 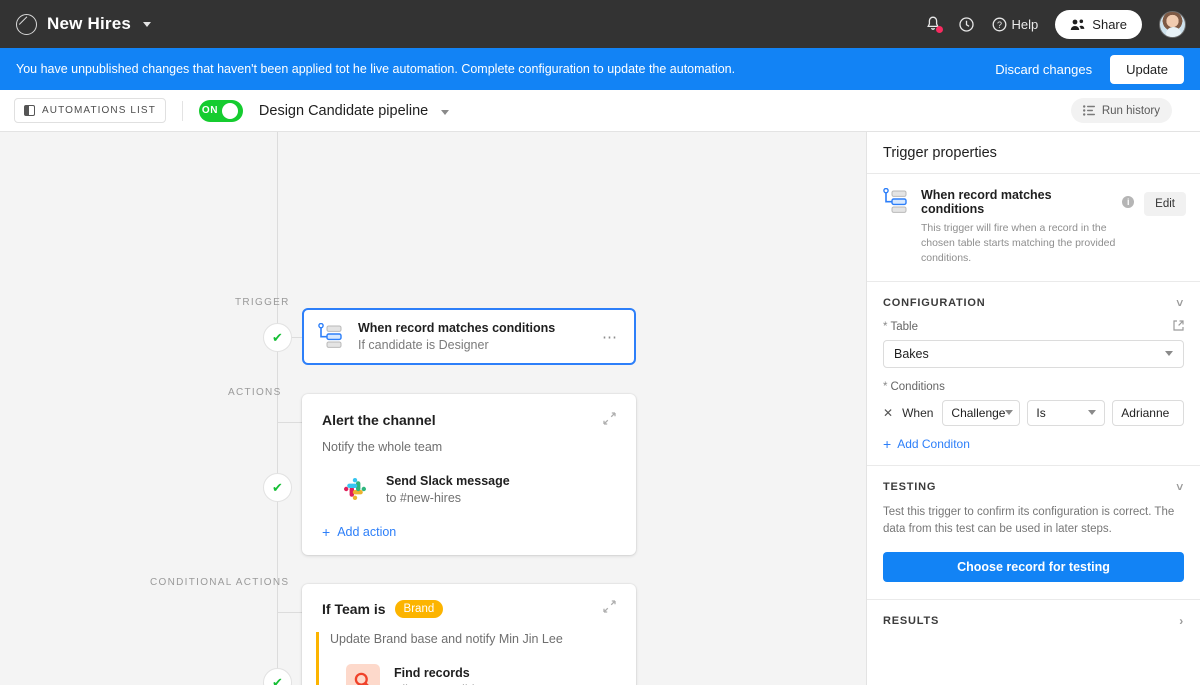 I want to click on user-avatar, so click(x=1172, y=24).